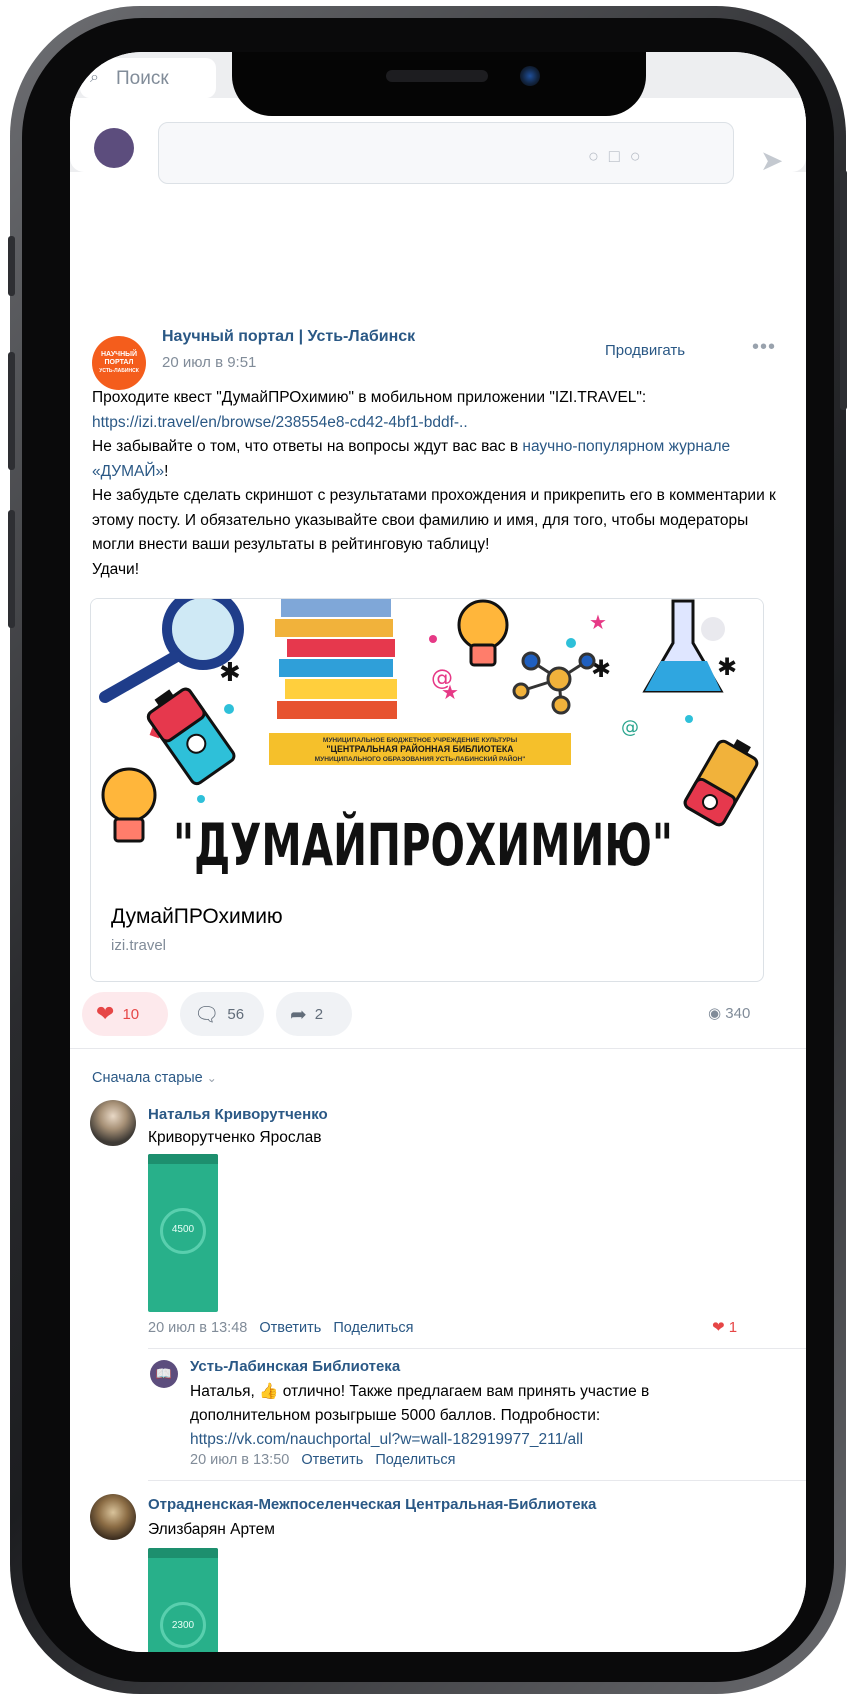  What do you see at coordinates (645, 350) in the screenshot?
I see `promote-button: Продвигать` at bounding box center [645, 350].